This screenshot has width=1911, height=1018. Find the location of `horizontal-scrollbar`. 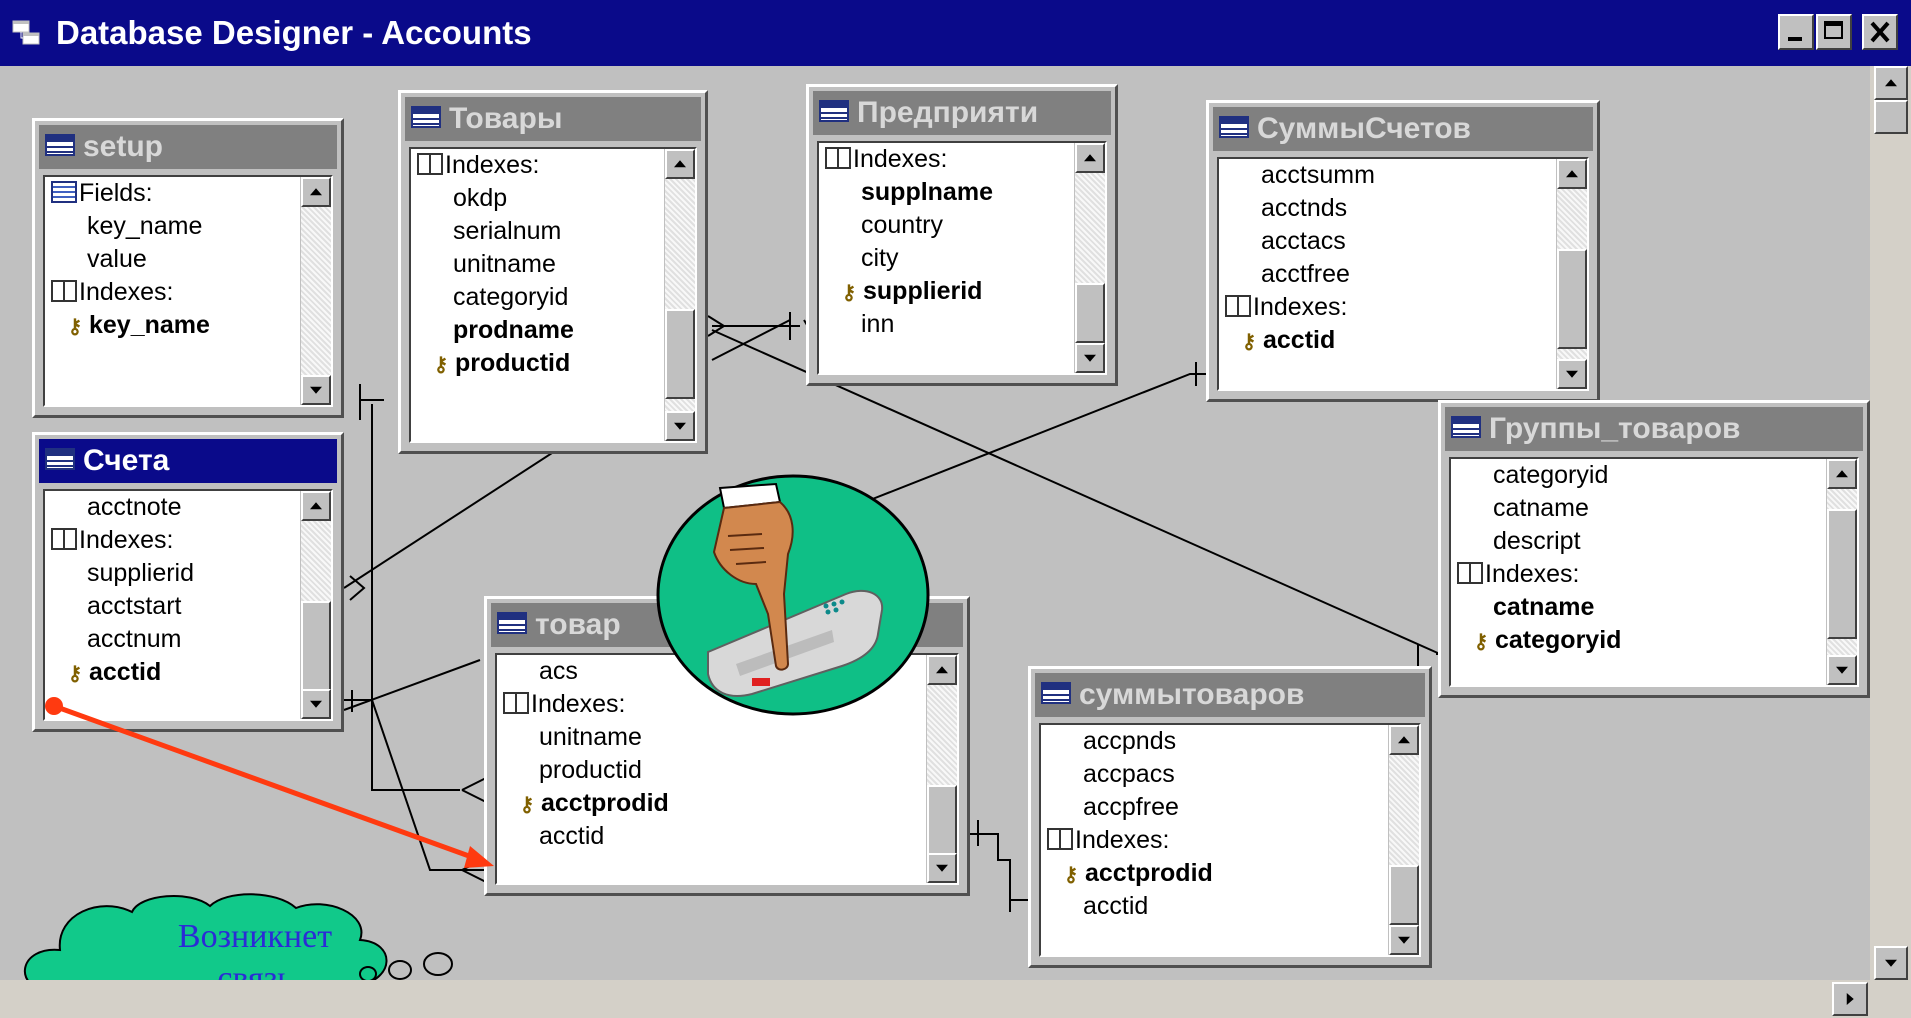

horizontal-scrollbar is located at coordinates (935, 999).